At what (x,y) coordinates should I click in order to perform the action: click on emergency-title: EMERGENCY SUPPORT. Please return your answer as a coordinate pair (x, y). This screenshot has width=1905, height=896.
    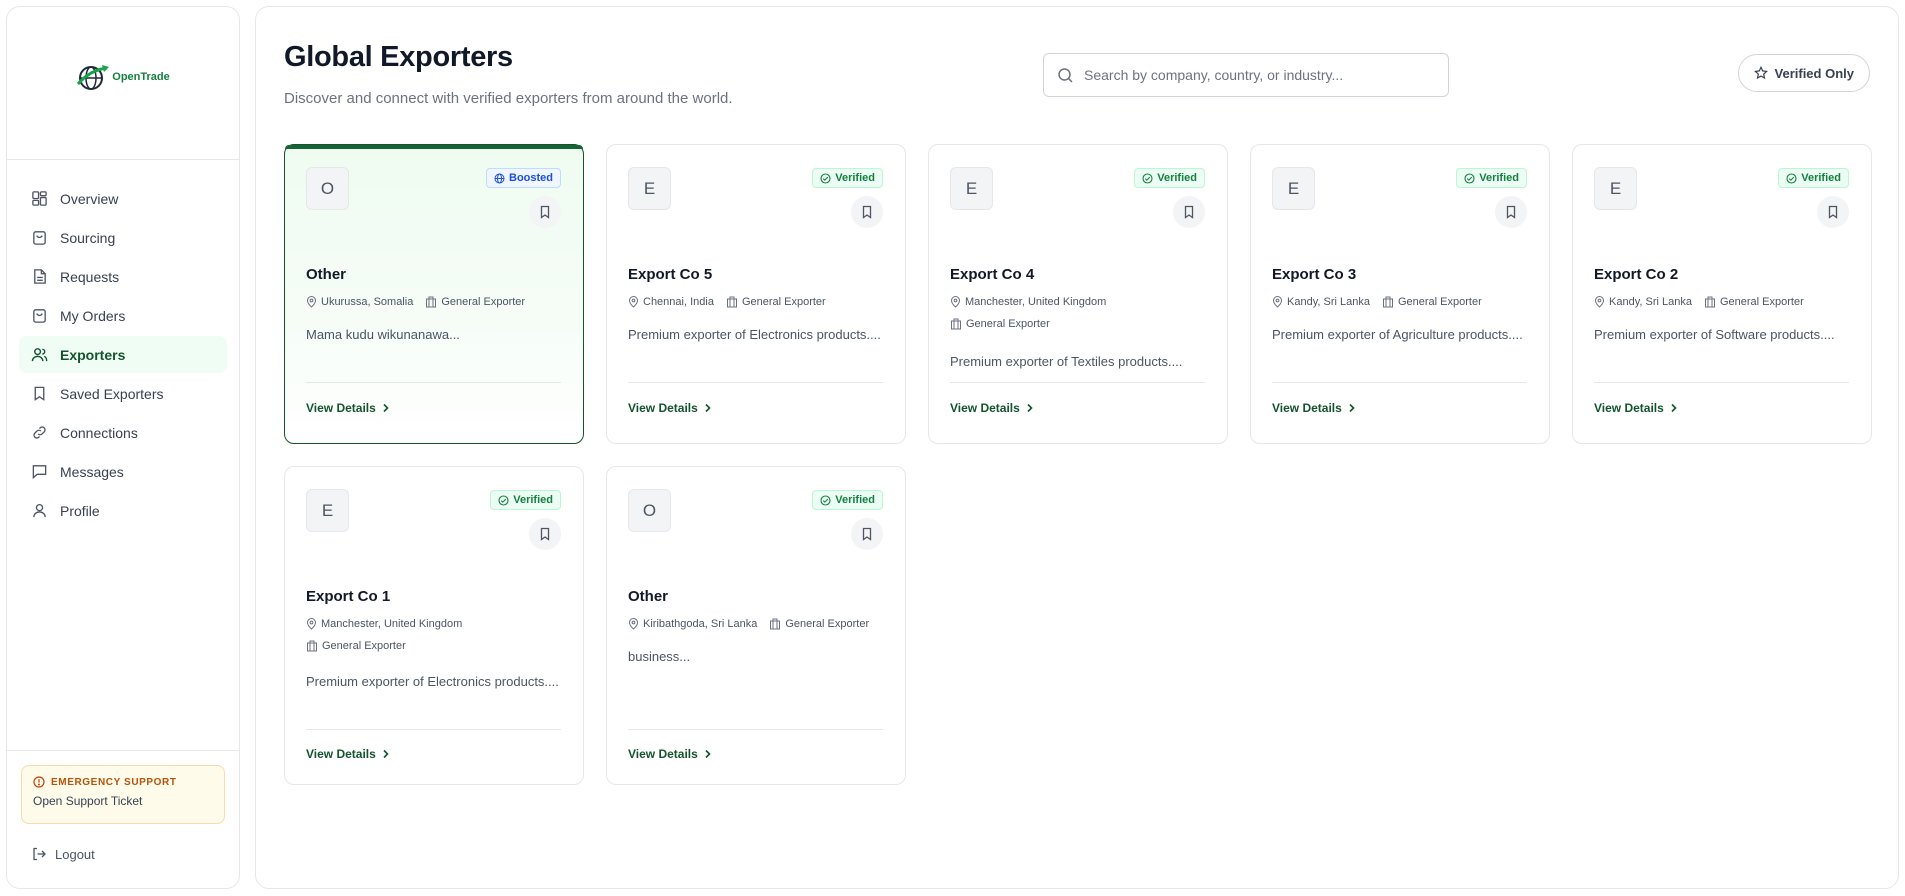
    Looking at the image, I should click on (123, 782).